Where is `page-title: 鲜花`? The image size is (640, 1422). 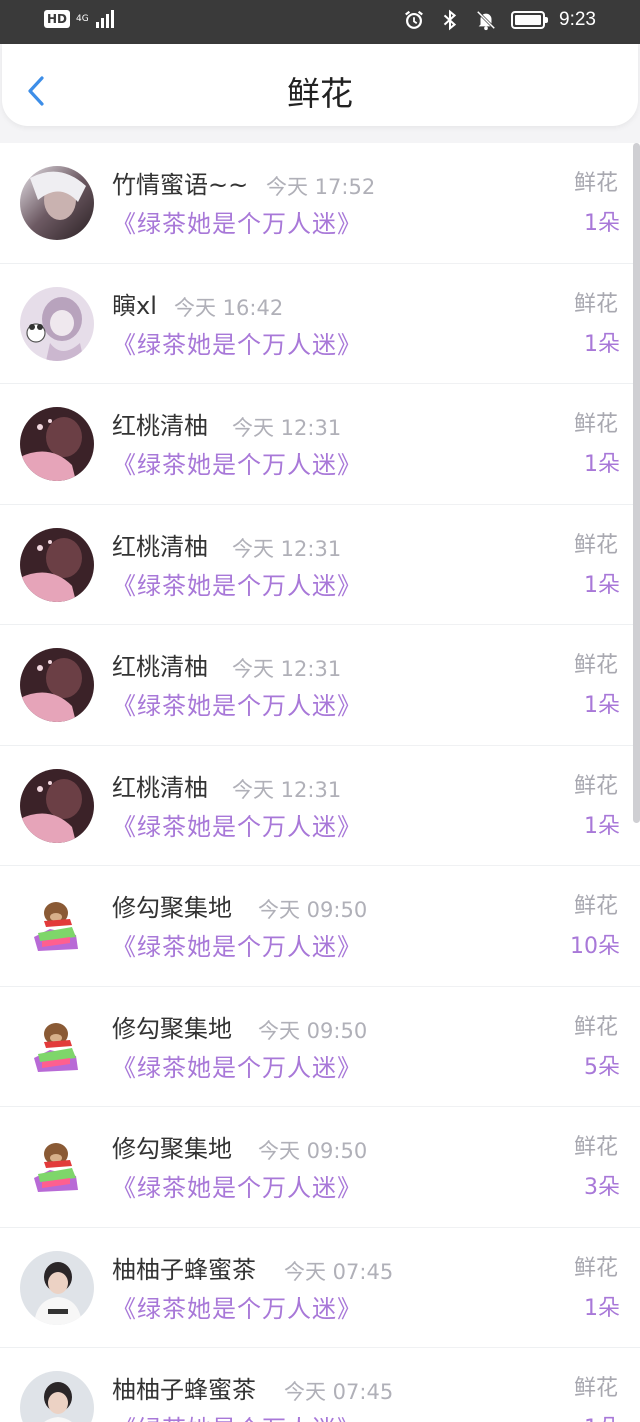
page-title: 鲜花 is located at coordinates (320, 93).